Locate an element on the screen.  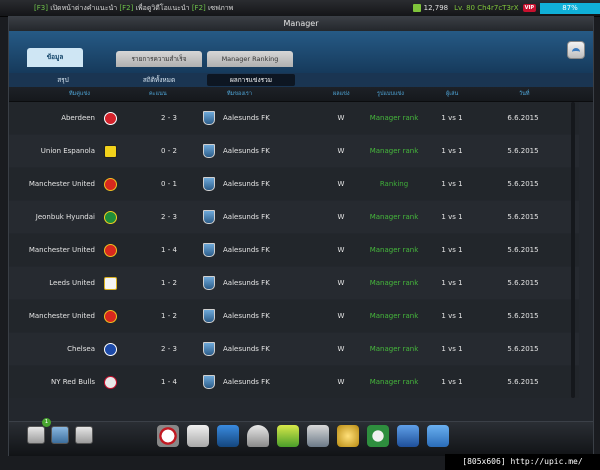
col-players: ผู้เล่น is located at coordinates (452, 94).